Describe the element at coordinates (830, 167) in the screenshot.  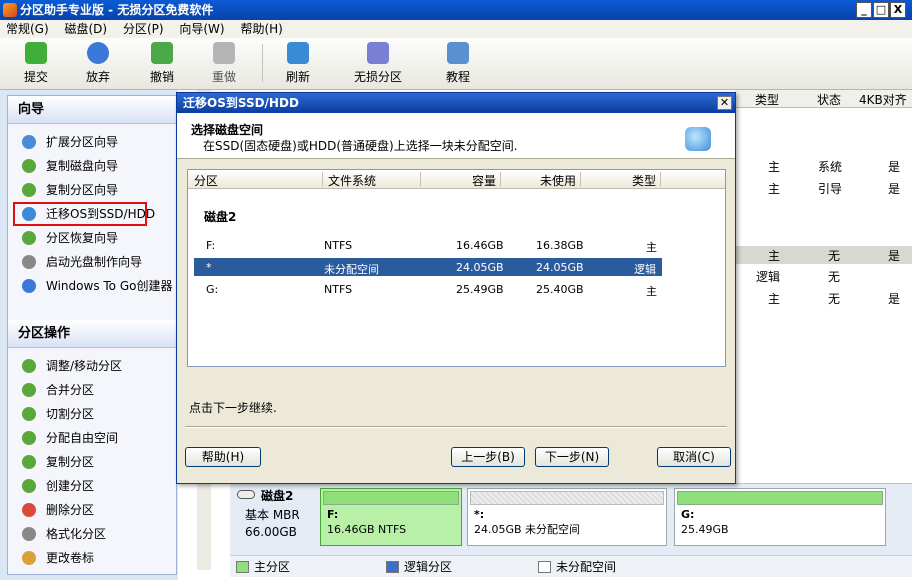
I see `cell-status: 系统` at that location.